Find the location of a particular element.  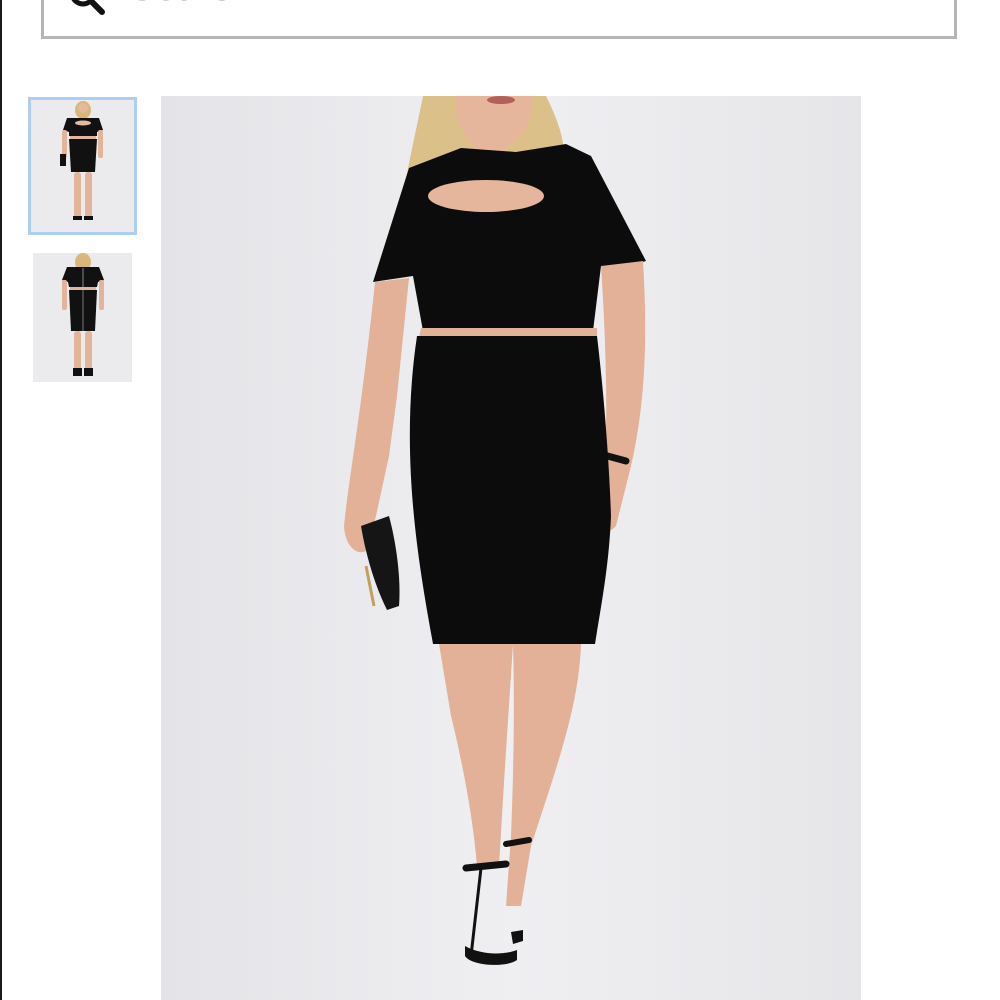

left-border is located at coordinates (1, 500).